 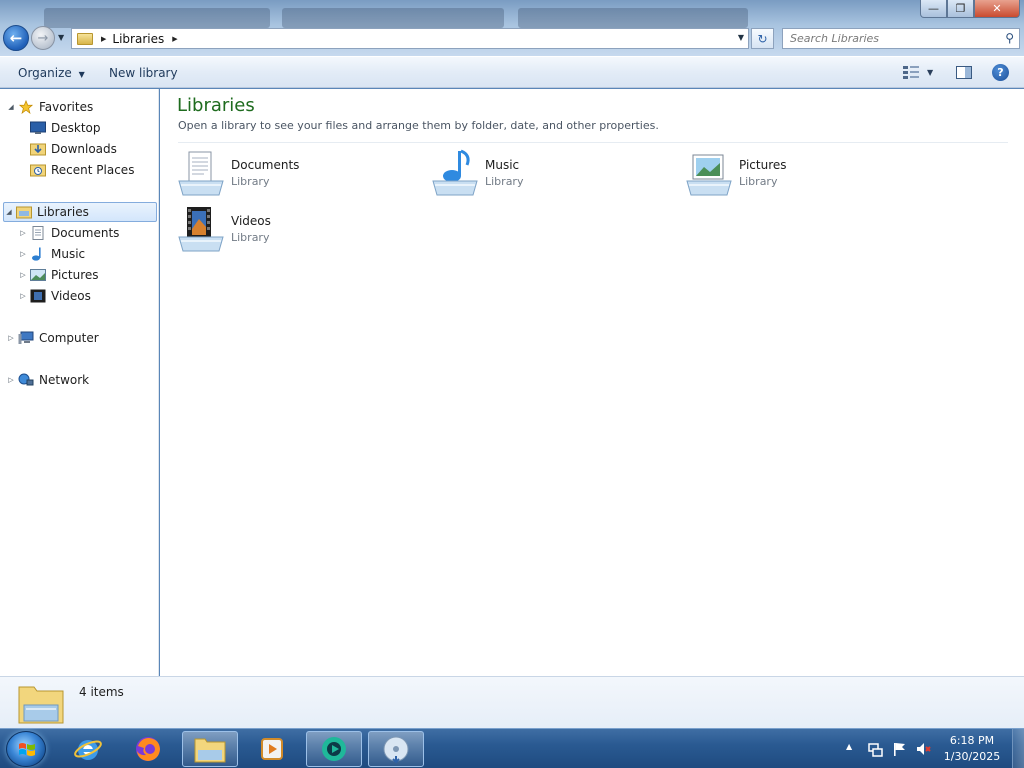 What do you see at coordinates (923, 749) in the screenshot?
I see `volume-muted-icon` at bounding box center [923, 749].